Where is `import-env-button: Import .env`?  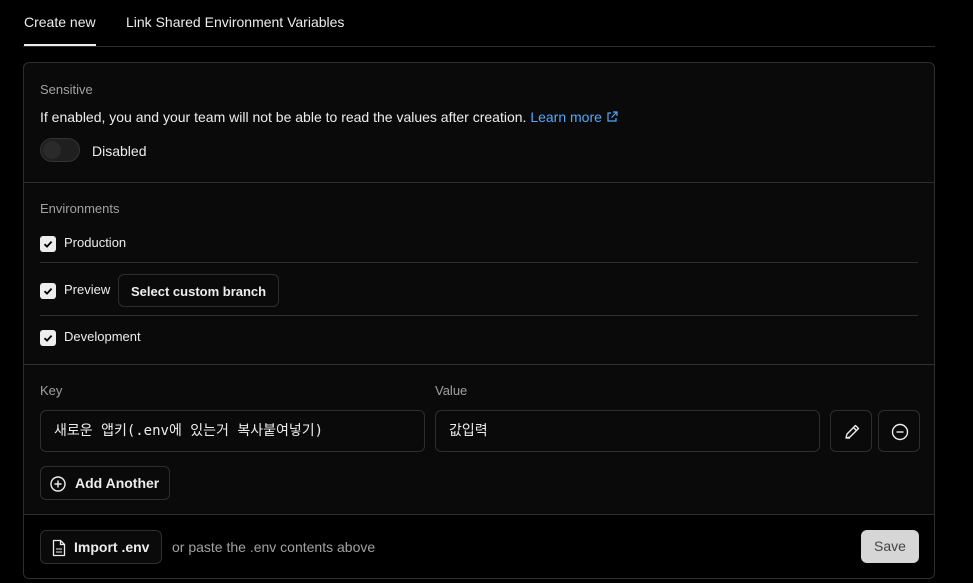
import-env-button: Import .env is located at coordinates (101, 547).